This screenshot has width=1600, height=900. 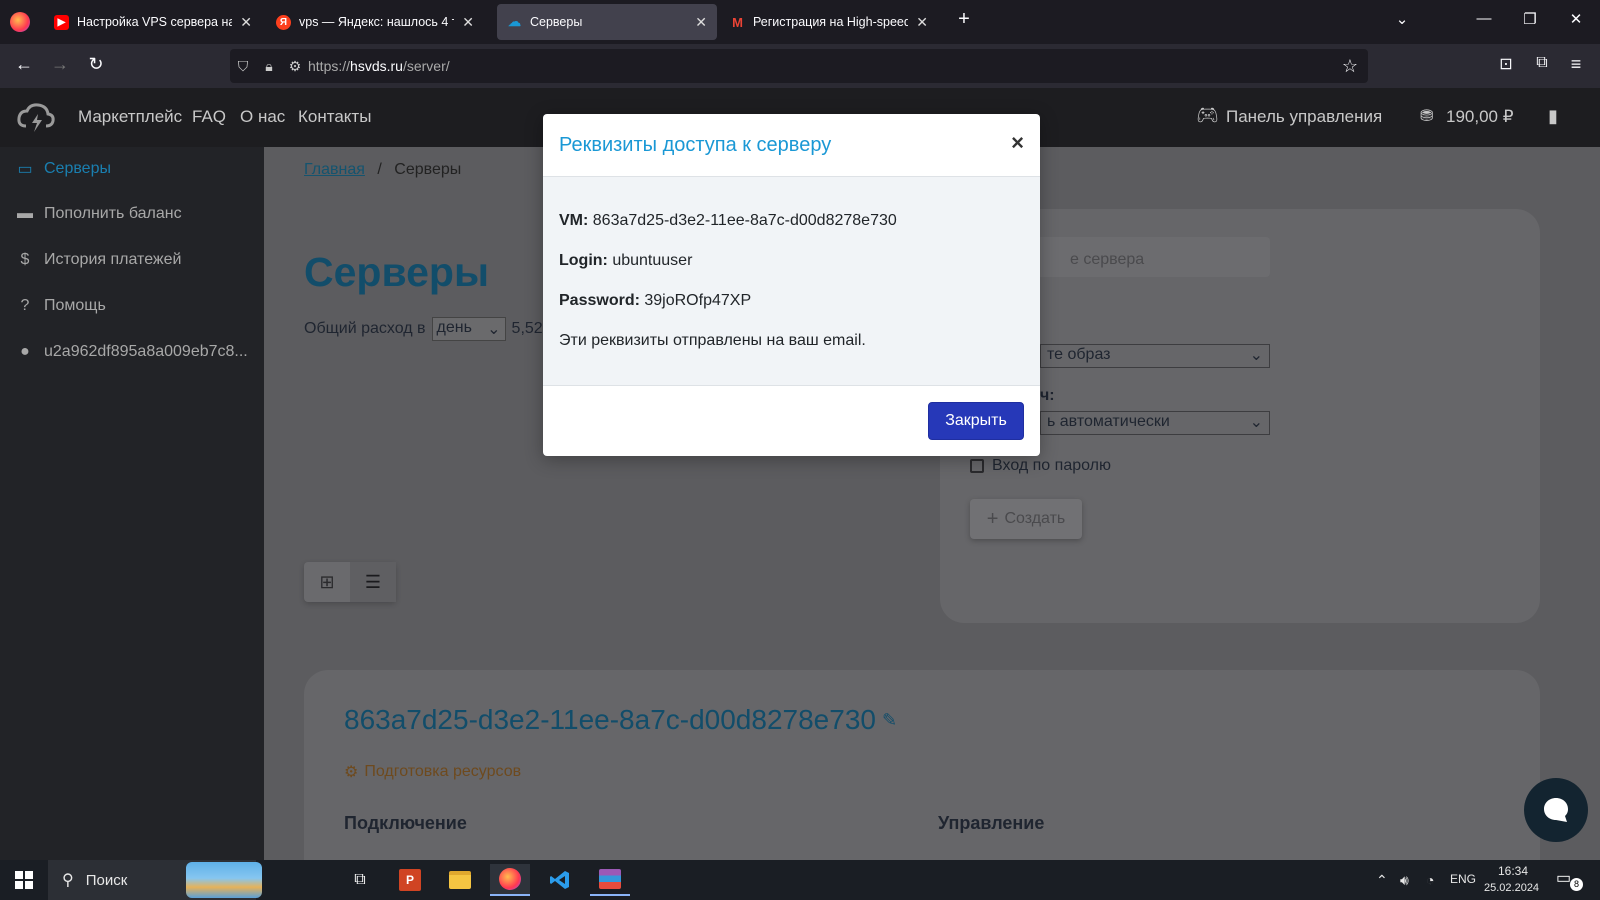 I want to click on sidebar-item-help: ? Помощь, so click(x=136, y=306).